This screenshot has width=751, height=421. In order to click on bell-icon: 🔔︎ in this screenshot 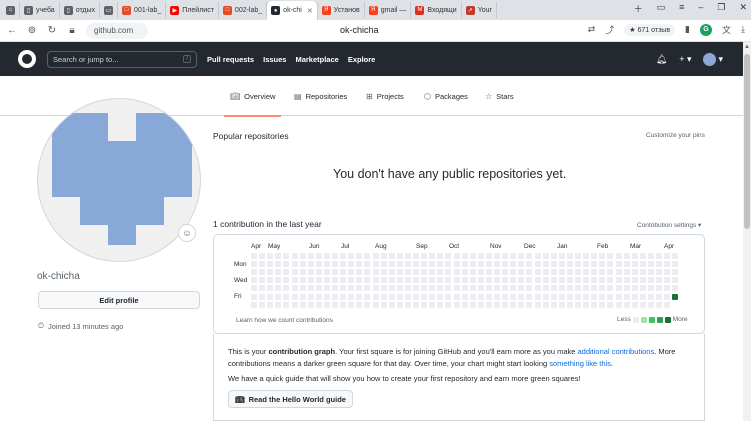, I will do `click(661, 59)`.